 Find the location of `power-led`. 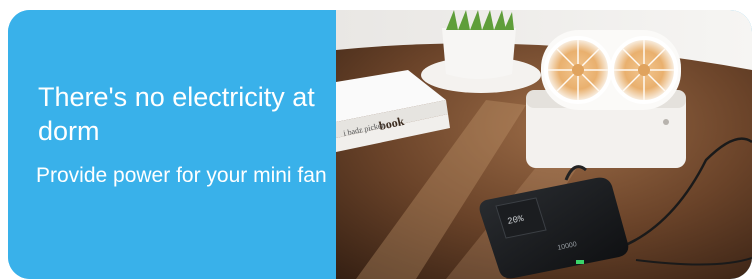

power-led is located at coordinates (580, 262).